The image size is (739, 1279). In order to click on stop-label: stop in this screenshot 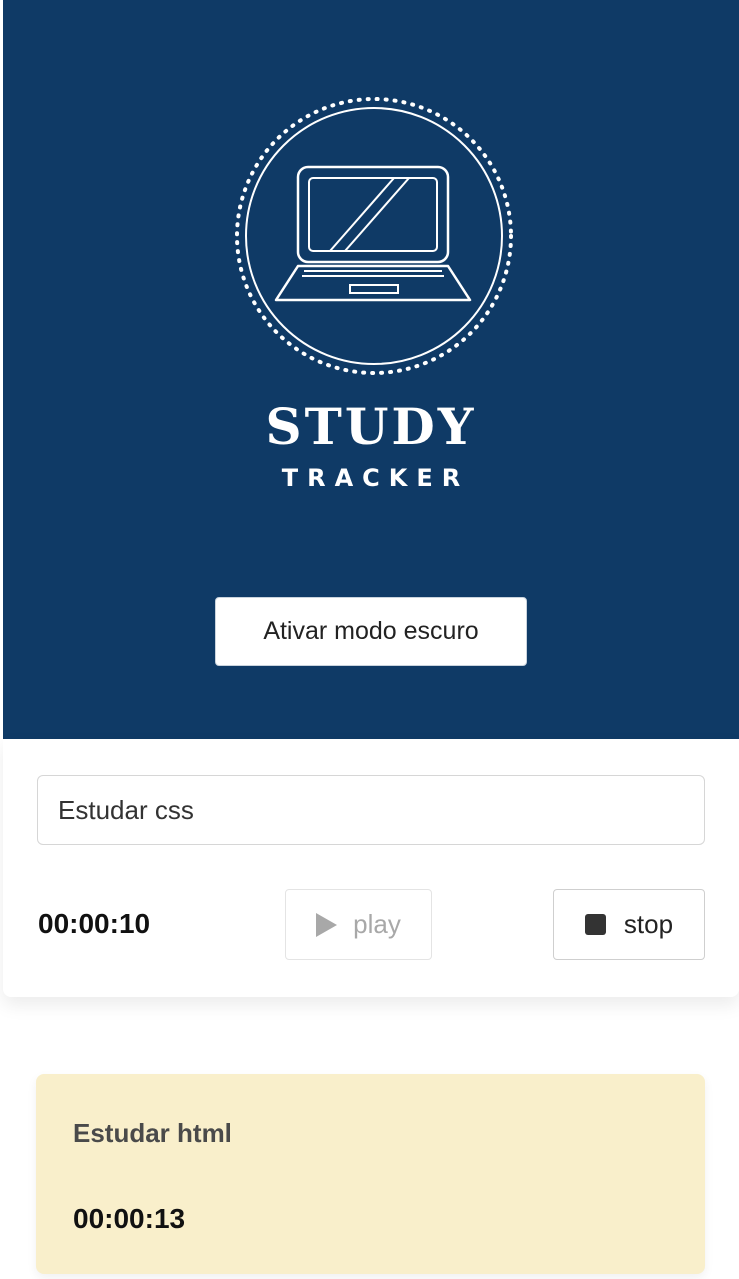, I will do `click(648, 924)`.